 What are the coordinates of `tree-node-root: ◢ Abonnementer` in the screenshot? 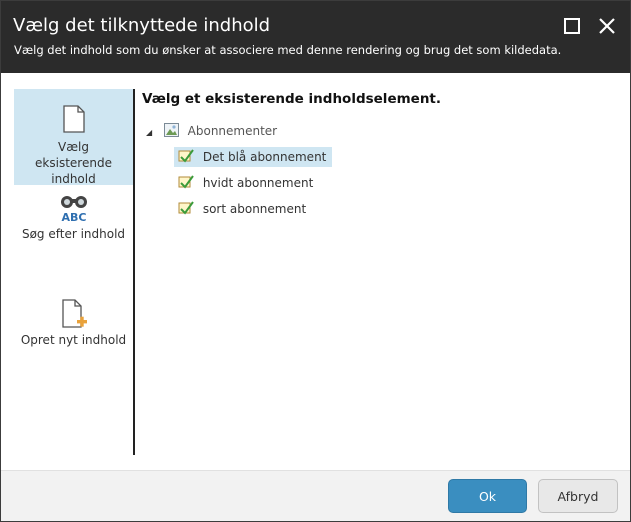 It's located at (211, 131).